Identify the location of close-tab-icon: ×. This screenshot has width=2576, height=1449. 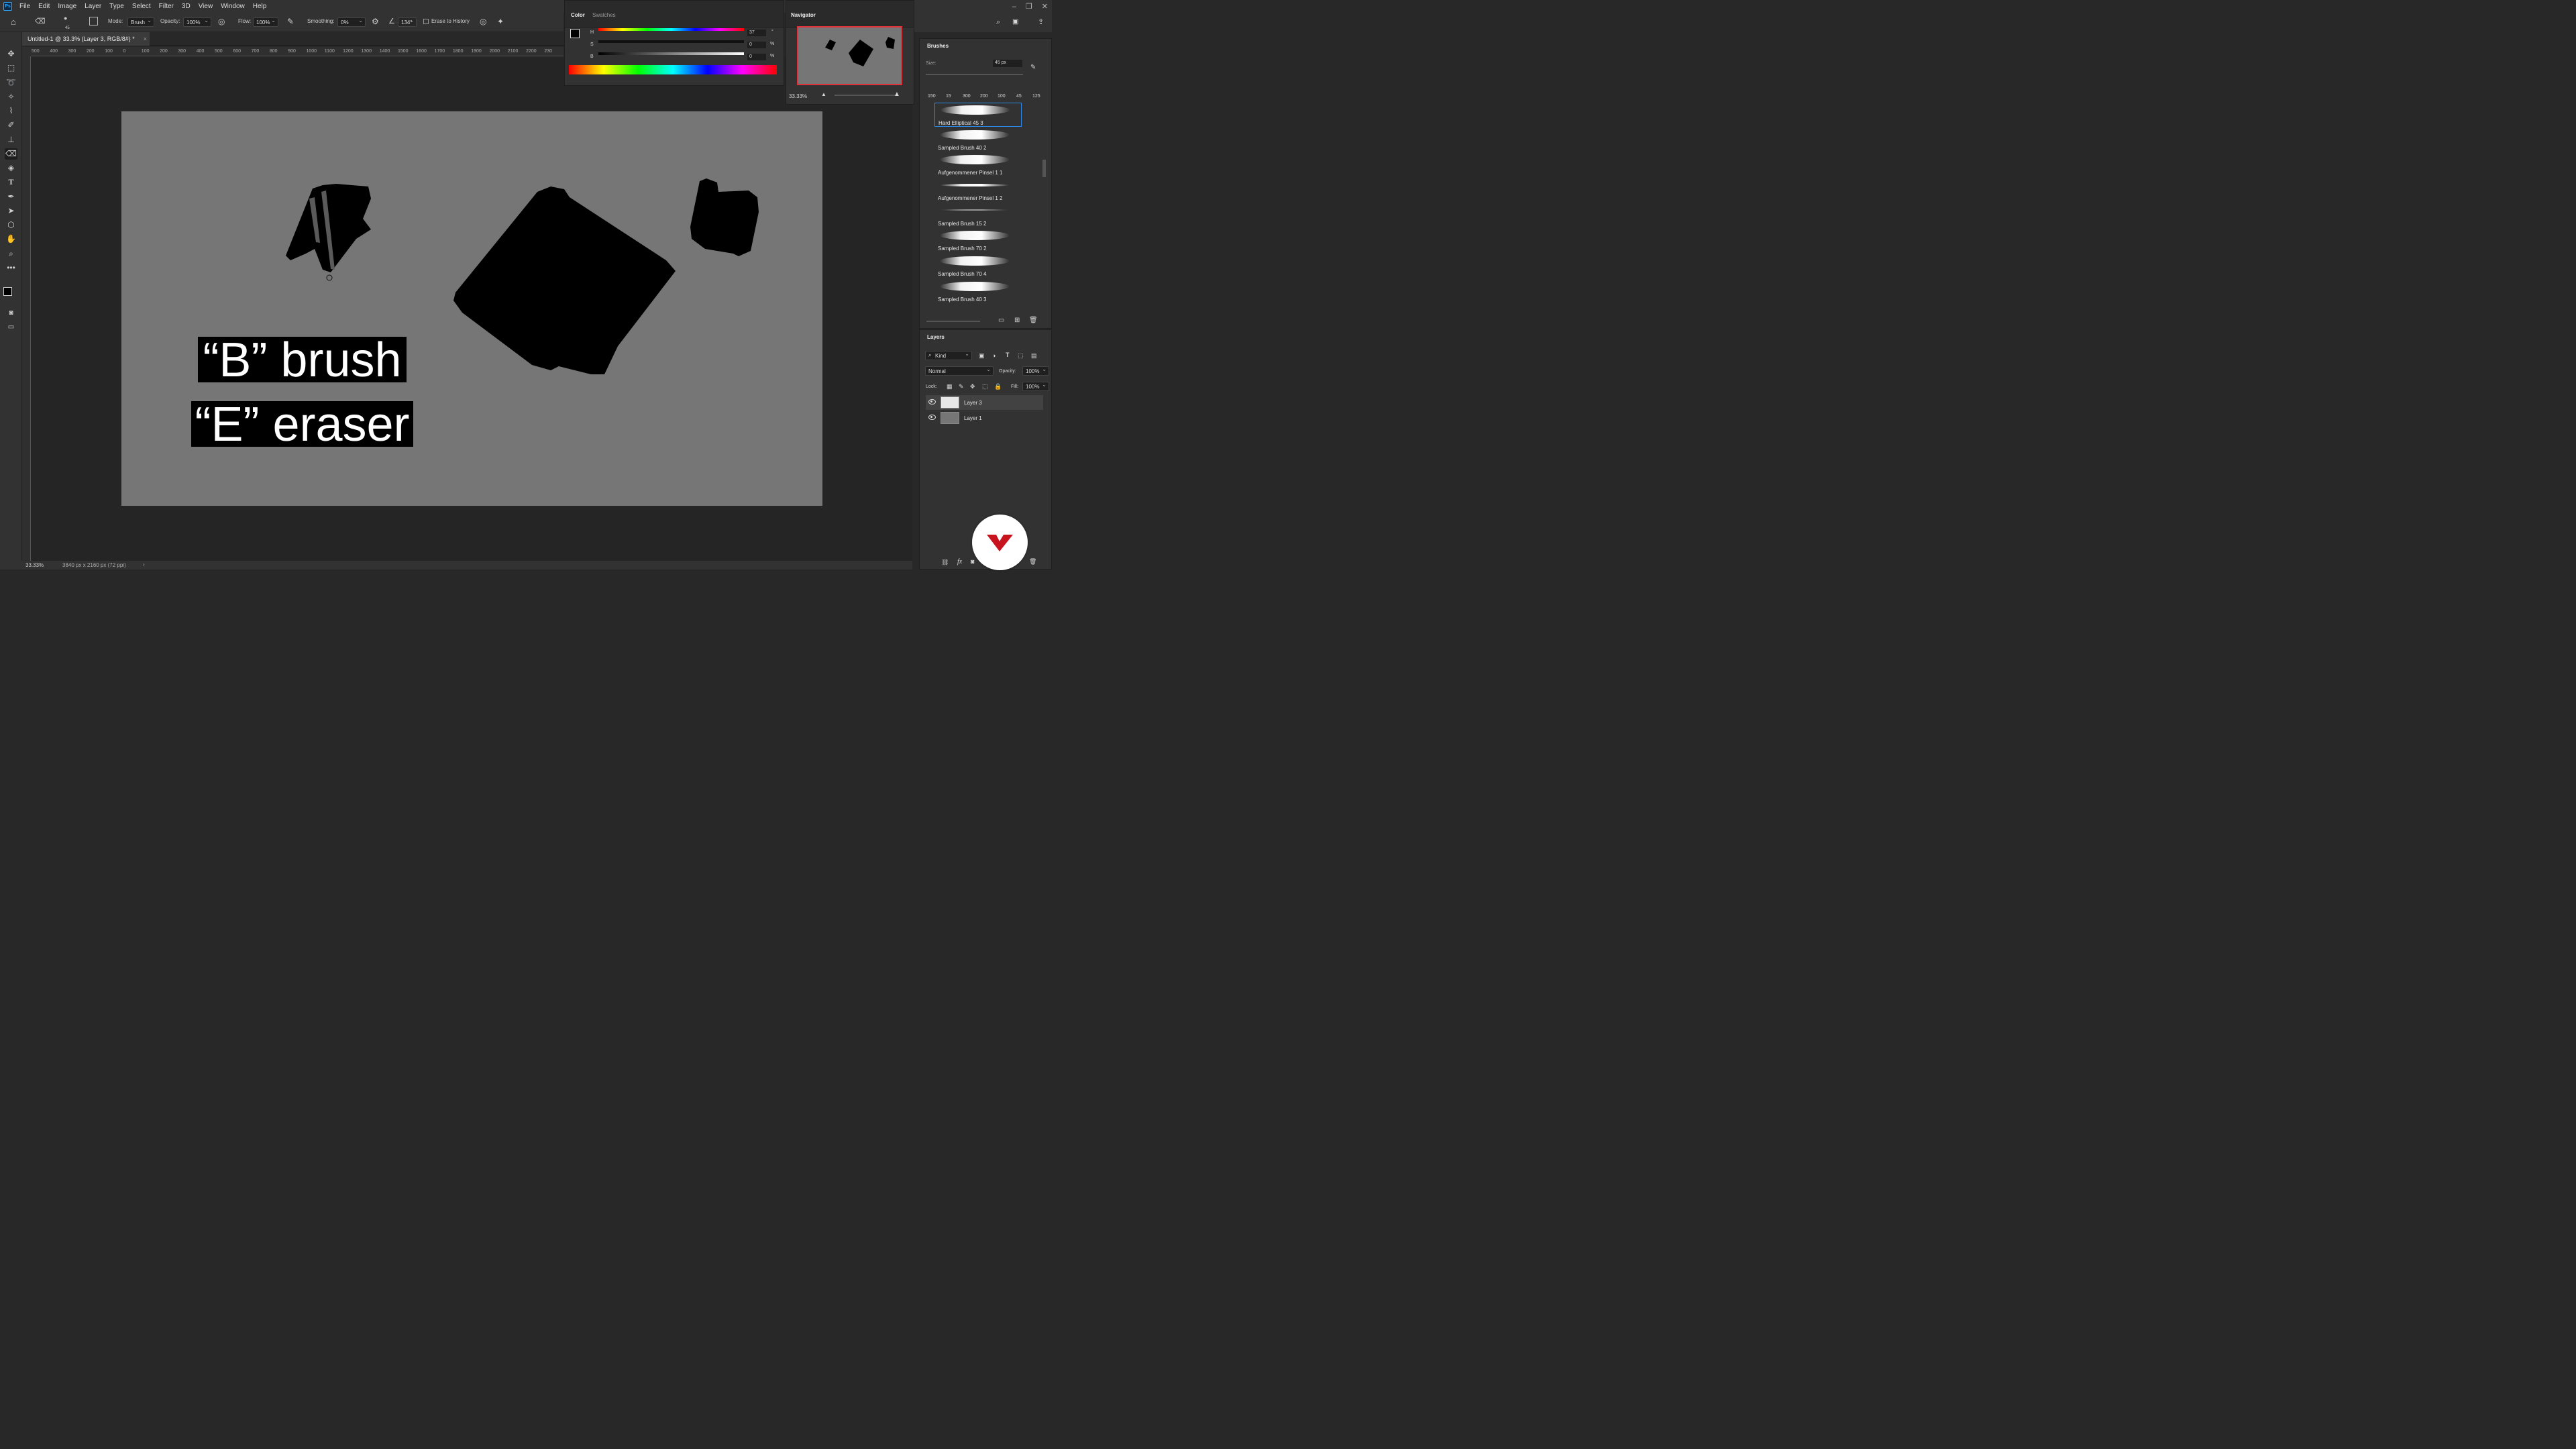
(145, 39).